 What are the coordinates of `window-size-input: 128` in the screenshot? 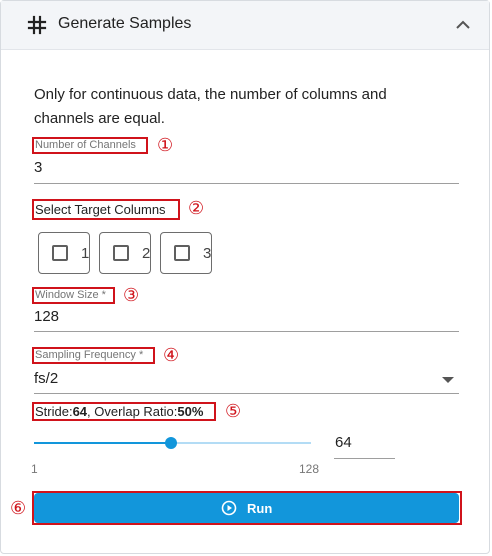 It's located at (46, 316).